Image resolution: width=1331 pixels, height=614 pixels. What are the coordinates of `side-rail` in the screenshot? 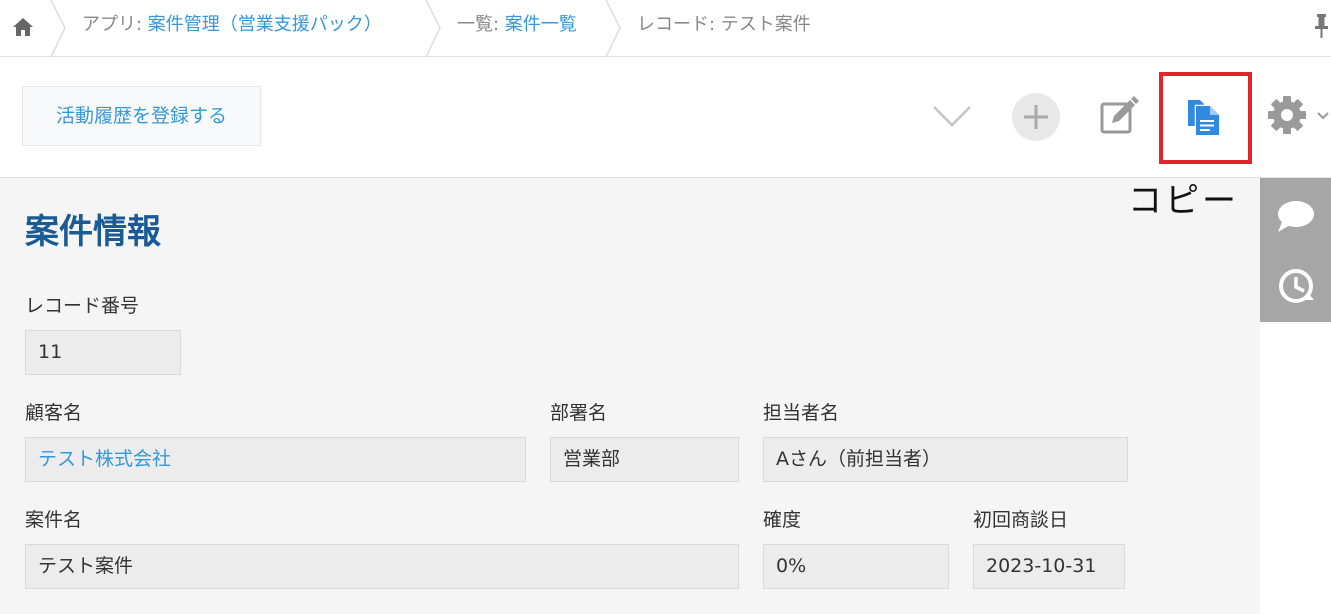 It's located at (1295, 250).